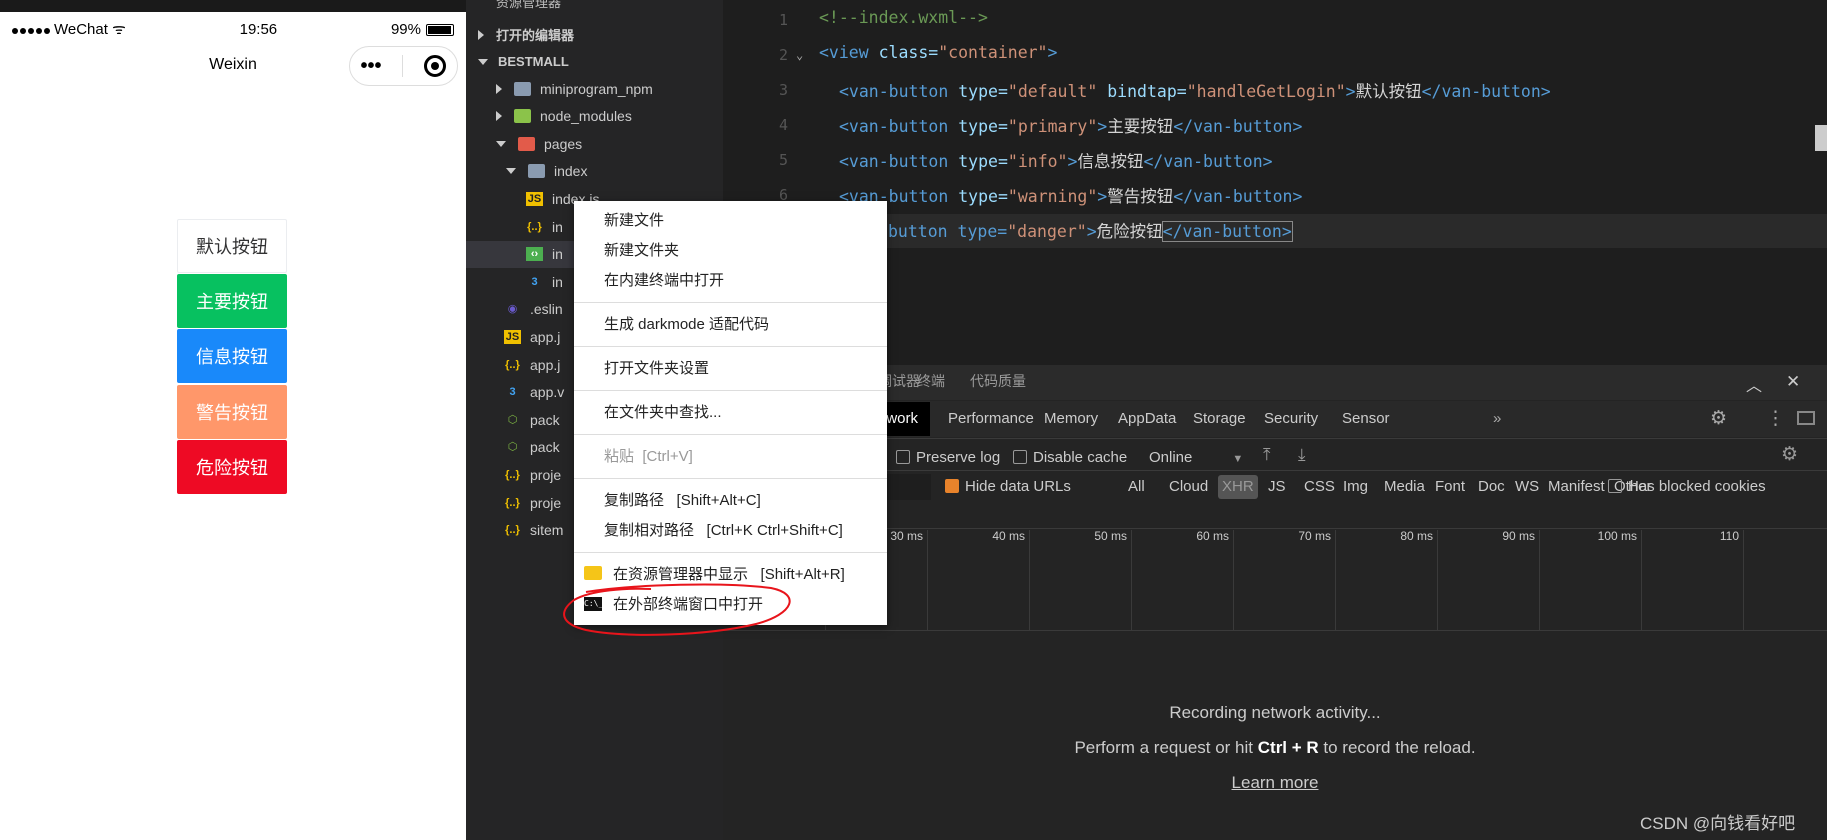  I want to click on string-token: "primary", so click(1052, 126).